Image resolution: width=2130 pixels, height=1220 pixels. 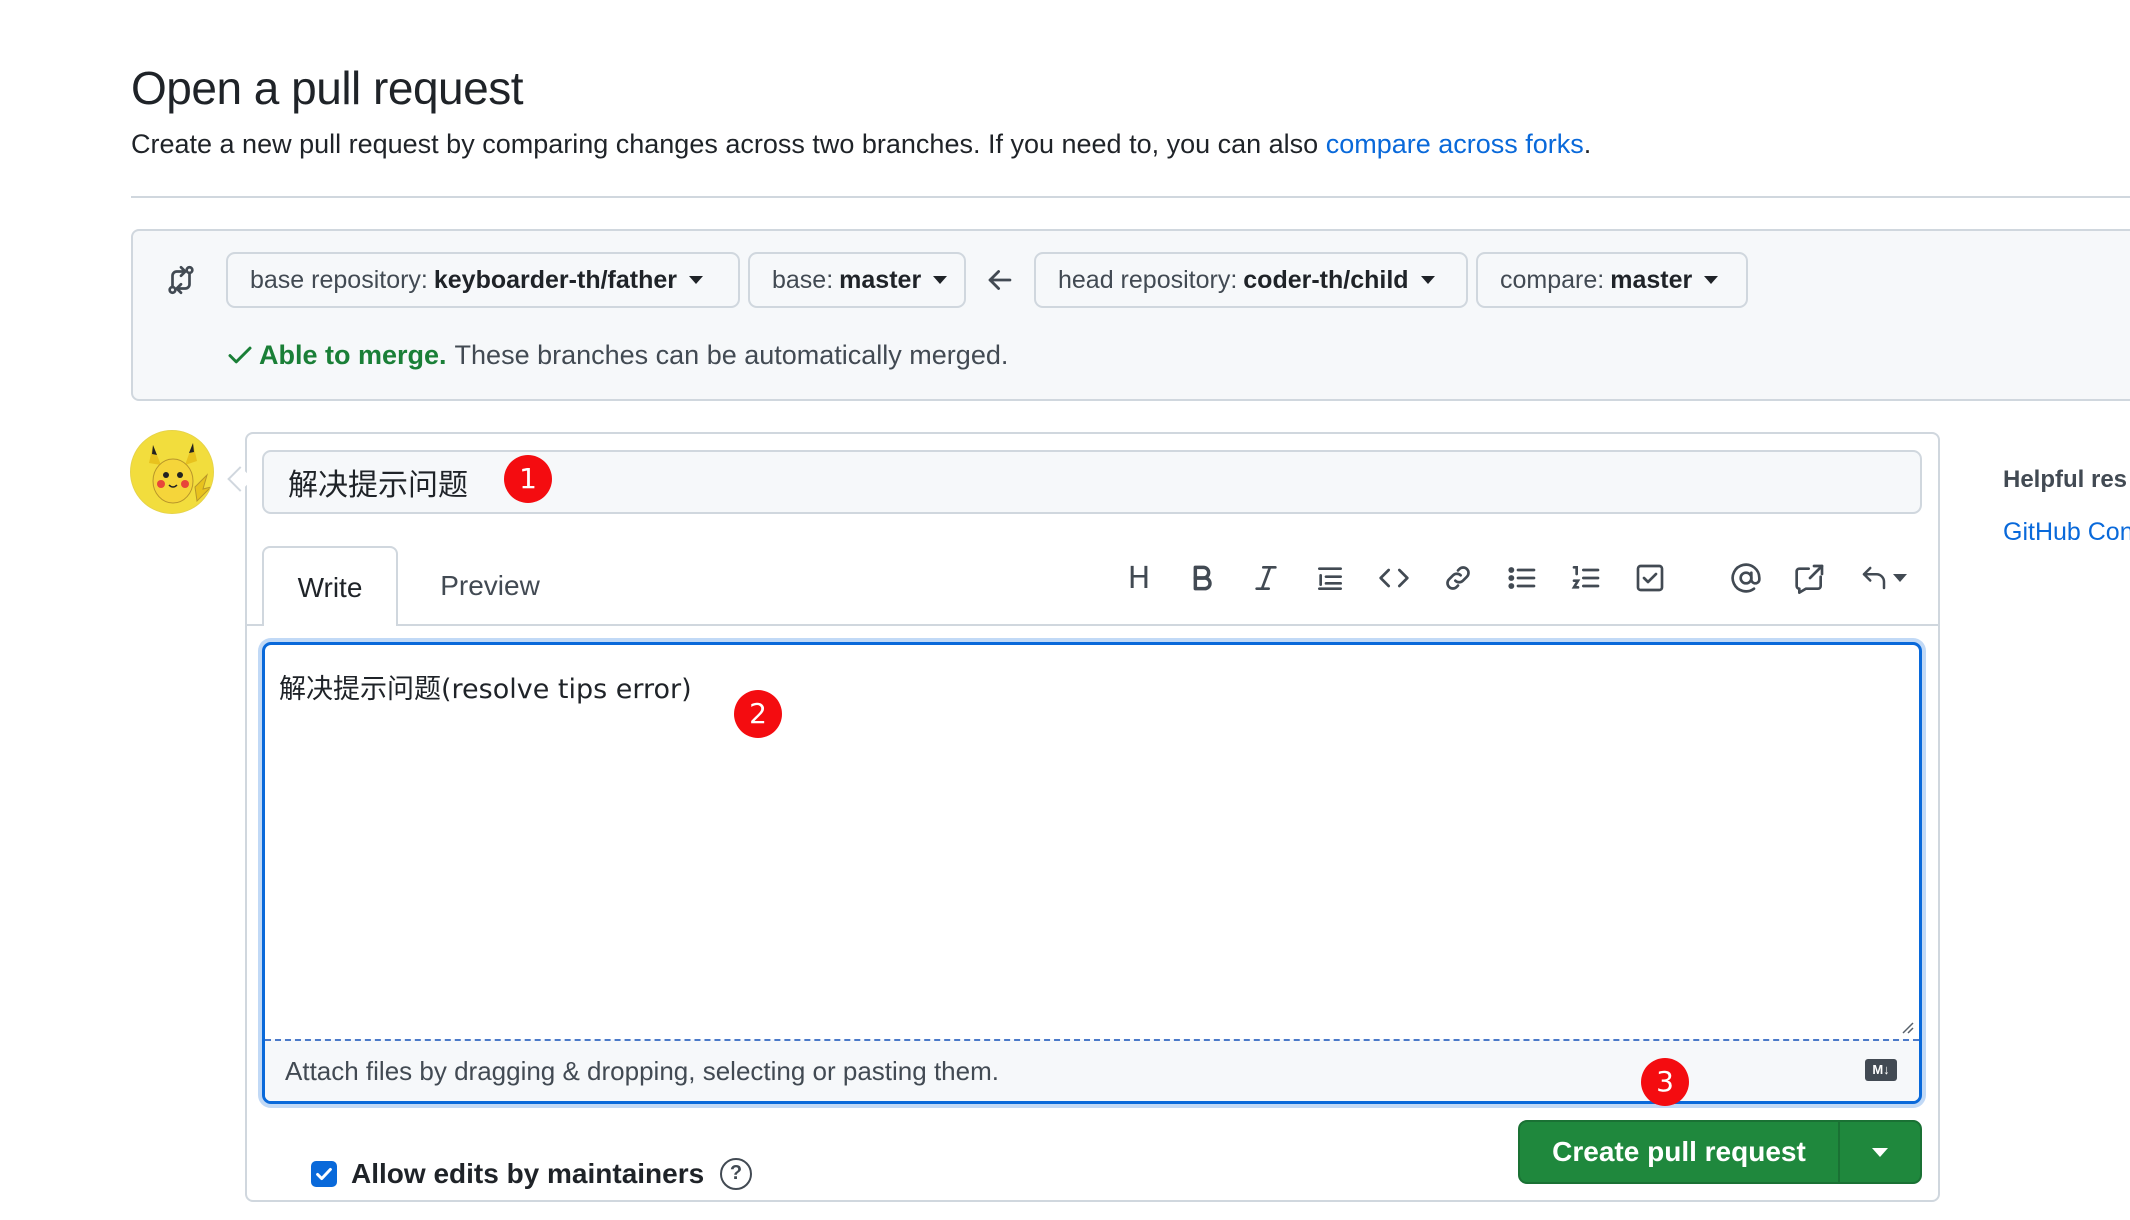 I want to click on tab-preview: Preview, so click(x=490, y=586).